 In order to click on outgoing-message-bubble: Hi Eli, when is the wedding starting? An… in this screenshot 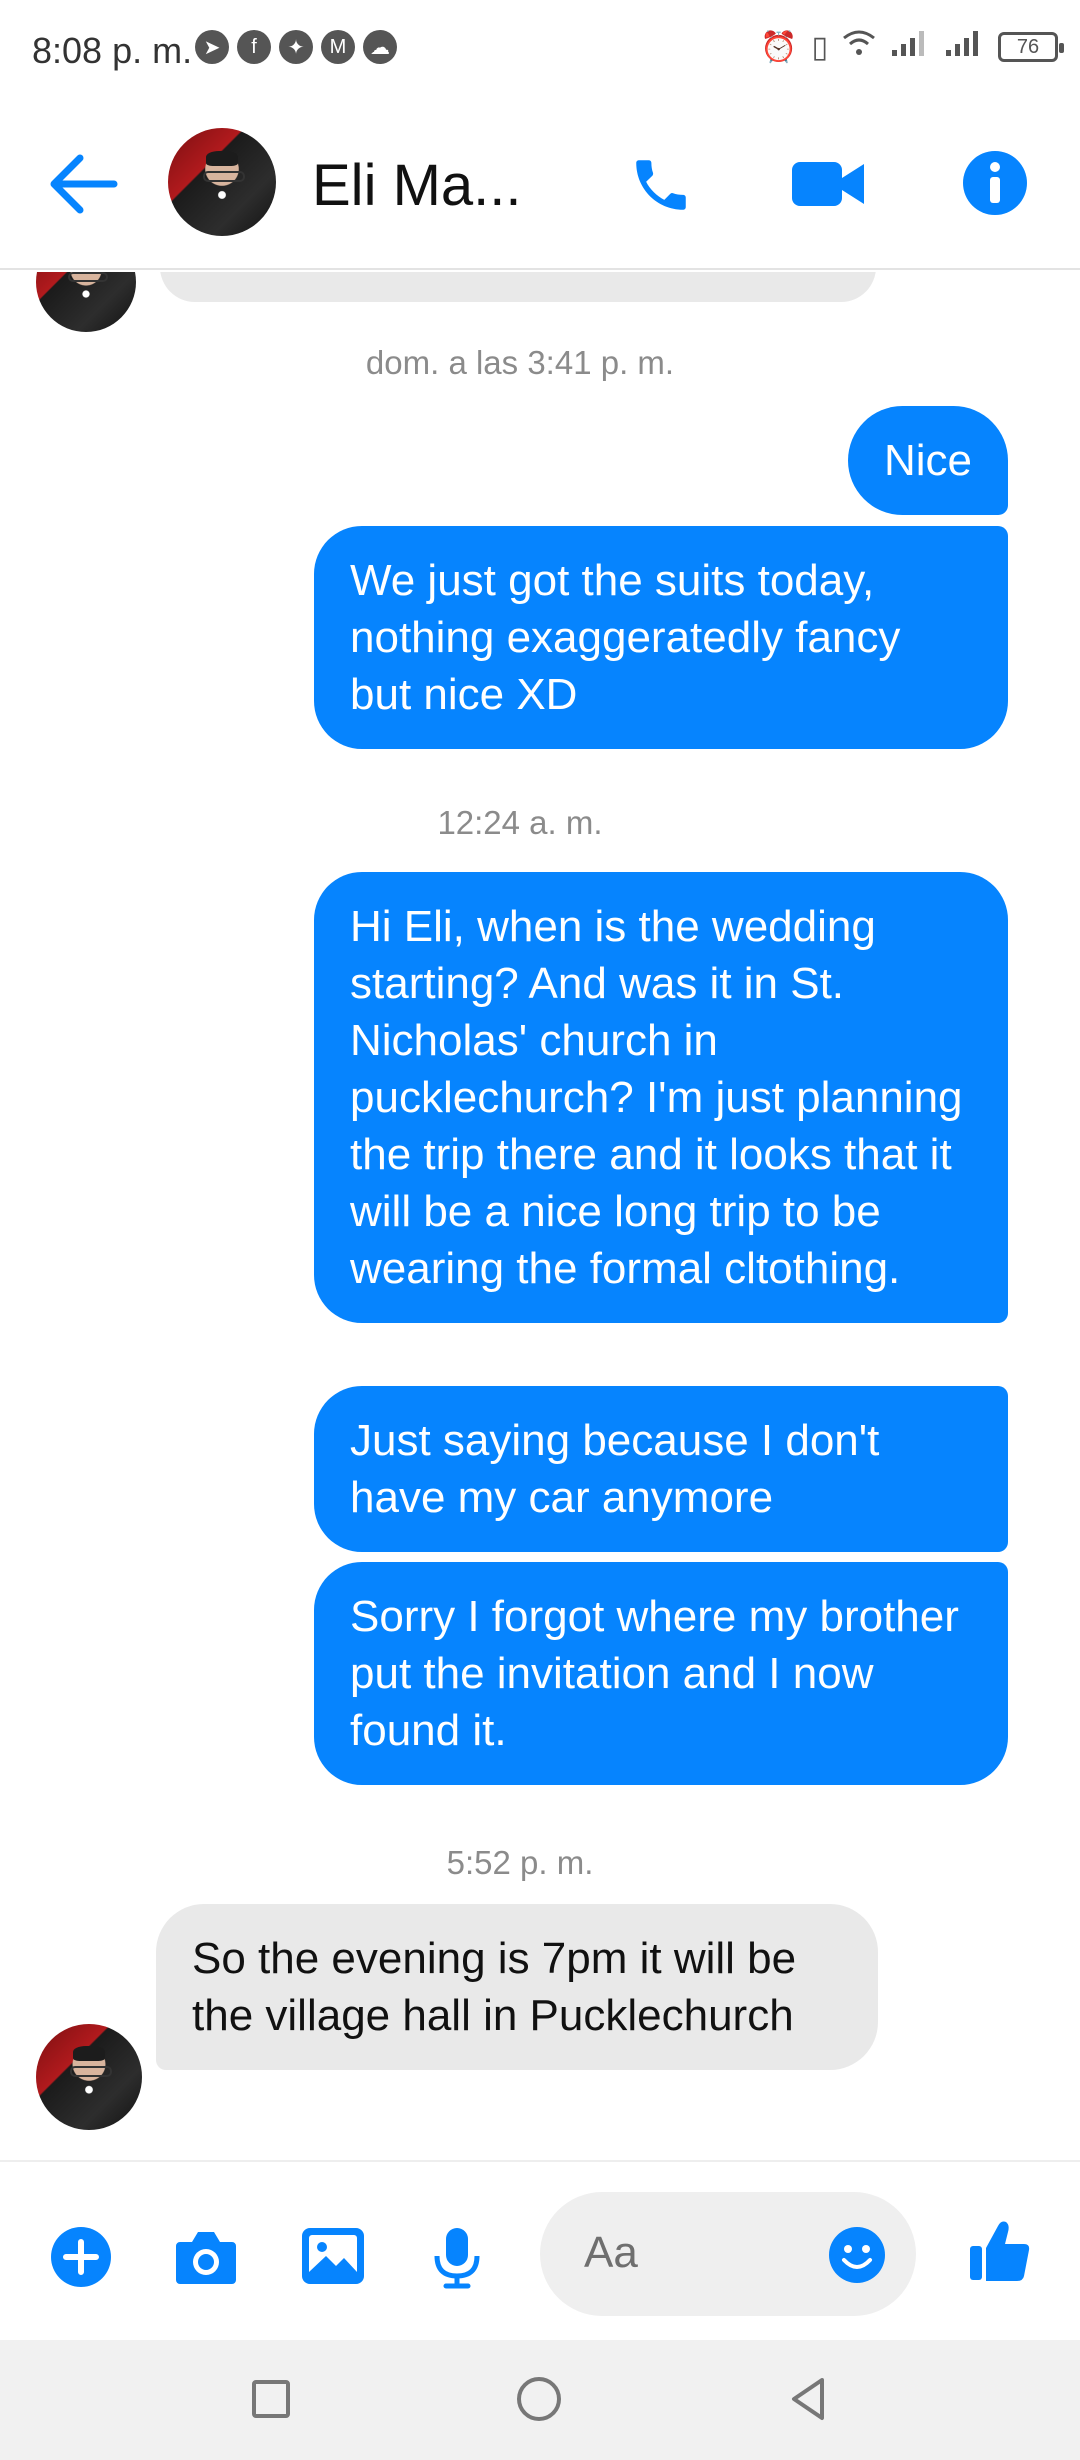, I will do `click(661, 1097)`.